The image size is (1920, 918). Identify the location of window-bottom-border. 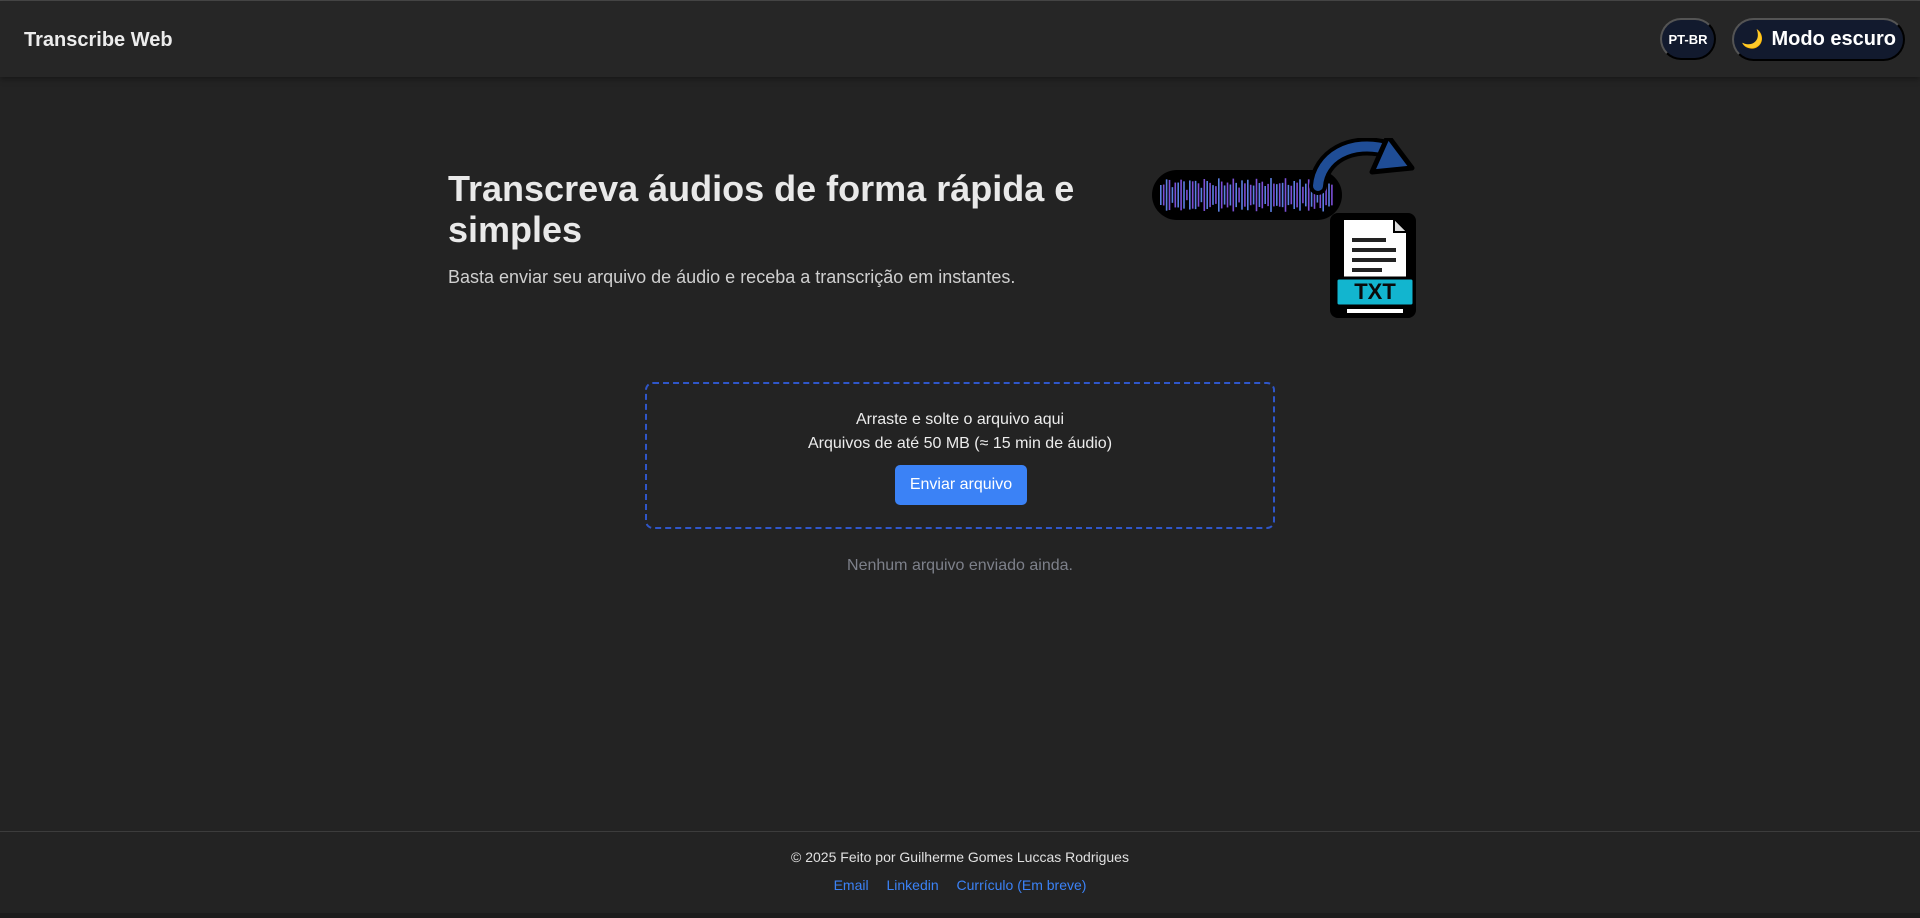
(960, 915).